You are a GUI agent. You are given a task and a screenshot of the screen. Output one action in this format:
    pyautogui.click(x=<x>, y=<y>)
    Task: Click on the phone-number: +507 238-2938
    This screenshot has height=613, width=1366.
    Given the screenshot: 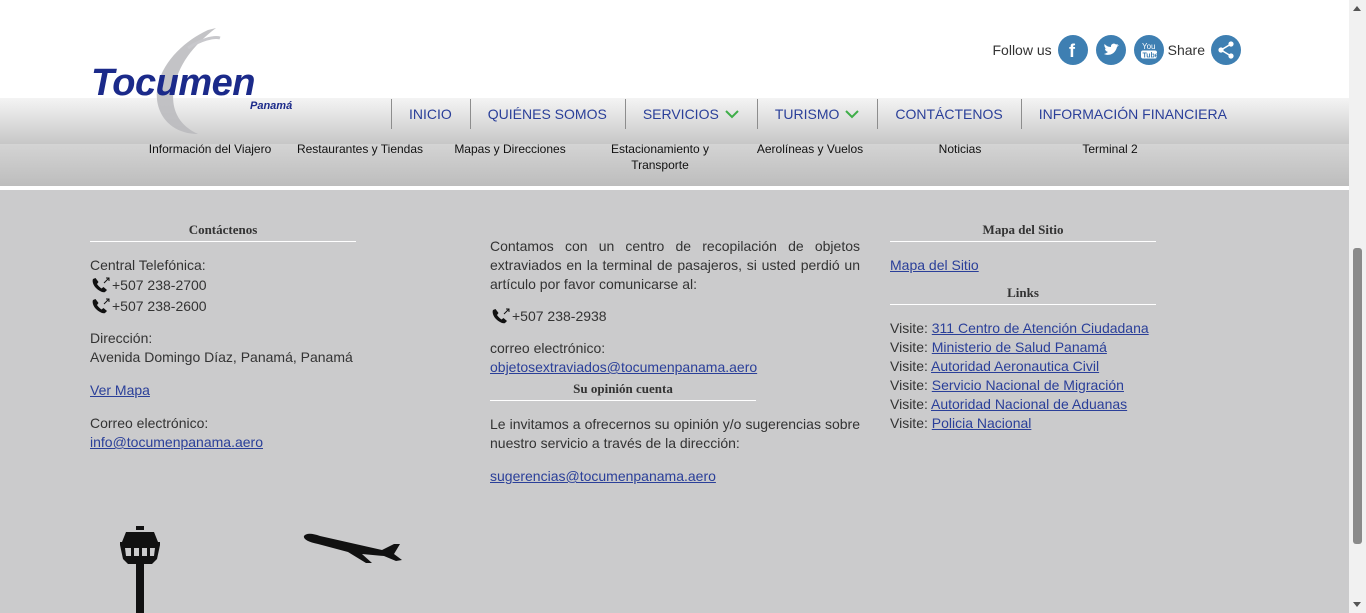 What is the action you would take?
    pyautogui.click(x=559, y=316)
    